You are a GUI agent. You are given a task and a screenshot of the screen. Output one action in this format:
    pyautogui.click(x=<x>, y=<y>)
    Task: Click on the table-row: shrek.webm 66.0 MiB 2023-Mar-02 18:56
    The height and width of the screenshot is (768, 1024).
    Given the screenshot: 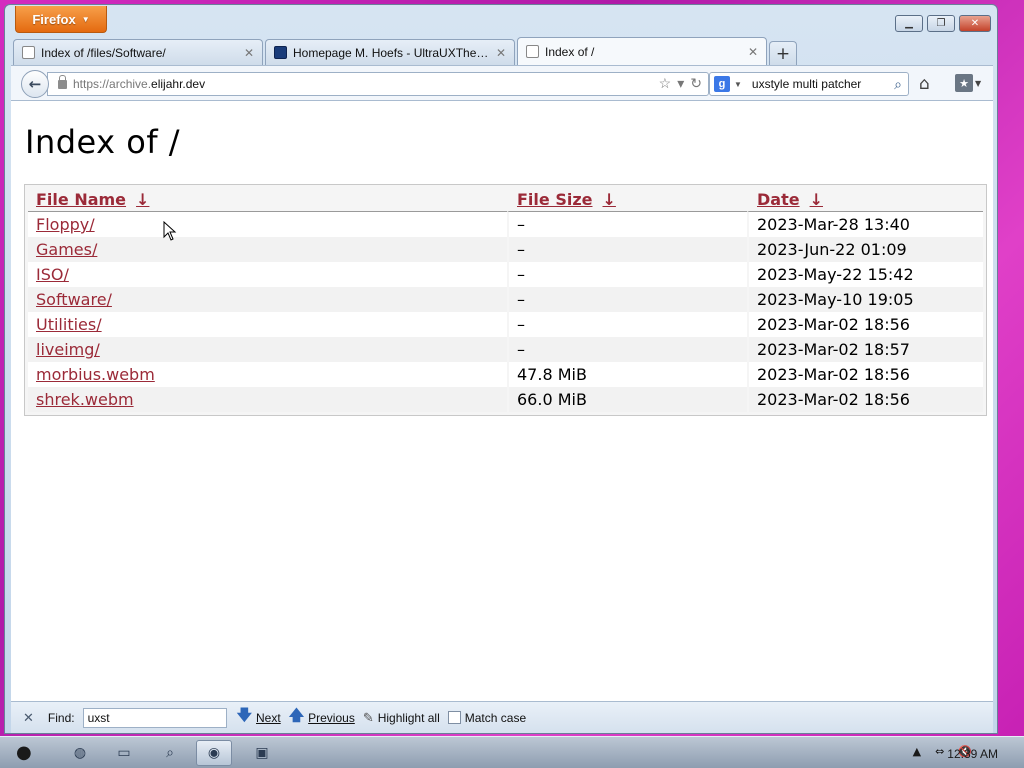 What is the action you would take?
    pyautogui.click(x=505, y=399)
    